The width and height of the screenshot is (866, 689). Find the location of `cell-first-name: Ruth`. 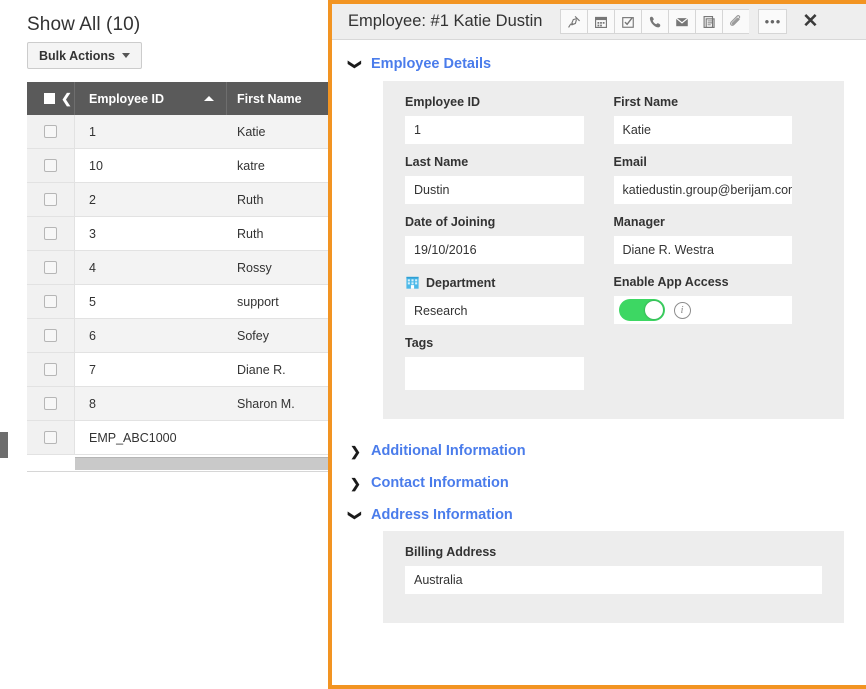

cell-first-name: Ruth is located at coordinates (250, 199).